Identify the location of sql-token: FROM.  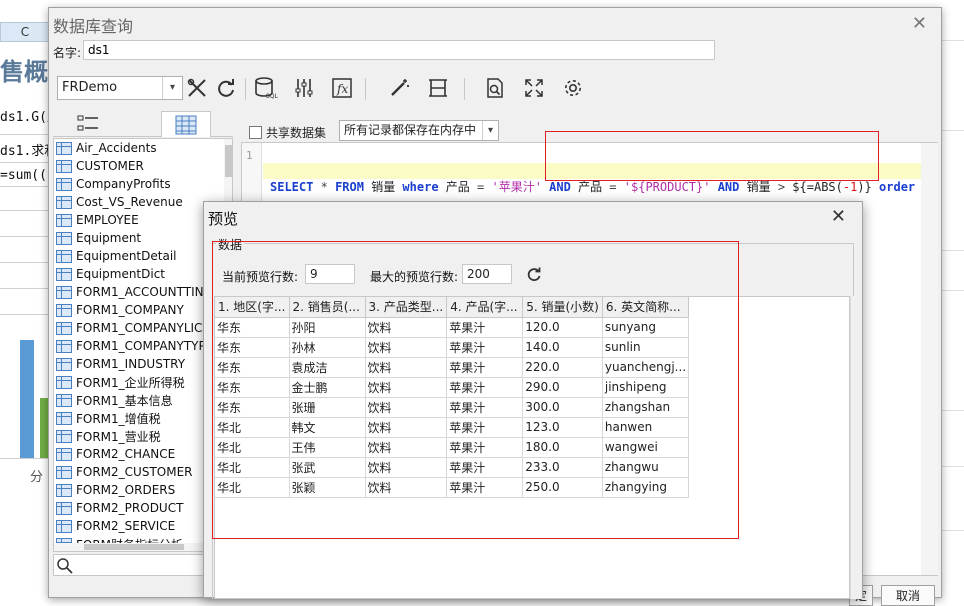
(349, 187).